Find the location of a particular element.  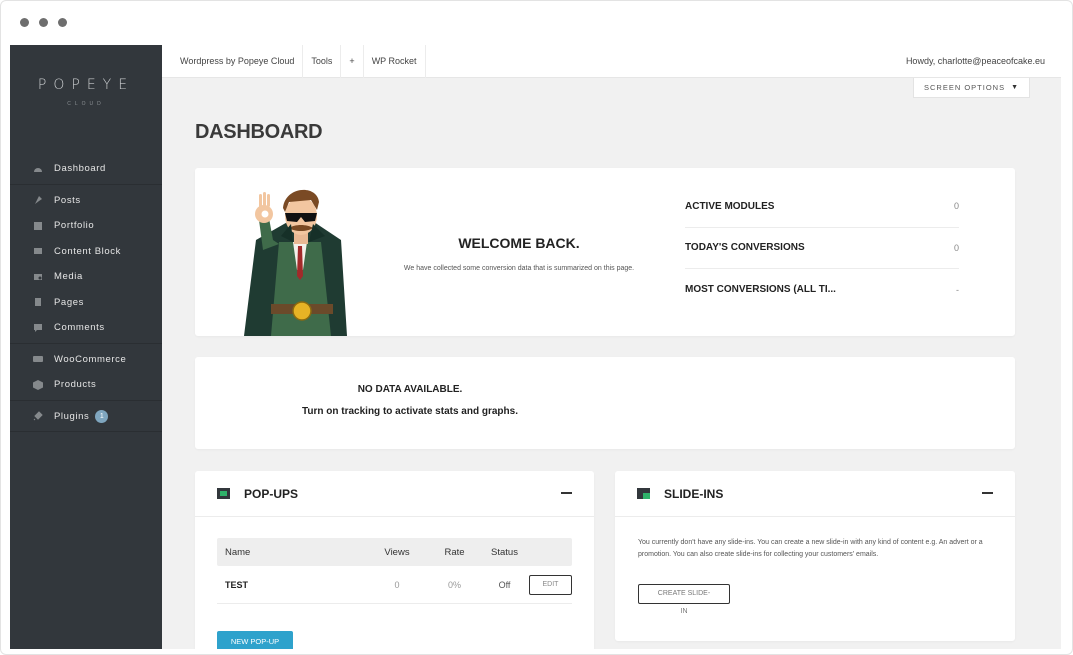

user-greeting: Howdy, charlotte@peaceofcake.eu is located at coordinates (983, 61).